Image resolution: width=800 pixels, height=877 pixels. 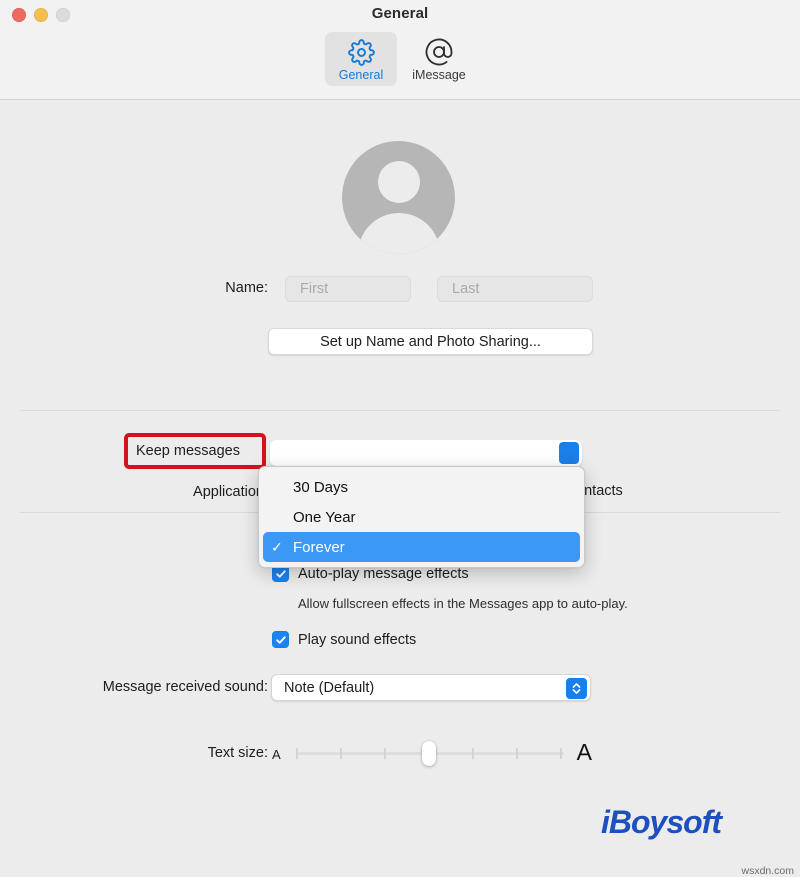 I want to click on section-divider-top, so click(x=400, y=410).